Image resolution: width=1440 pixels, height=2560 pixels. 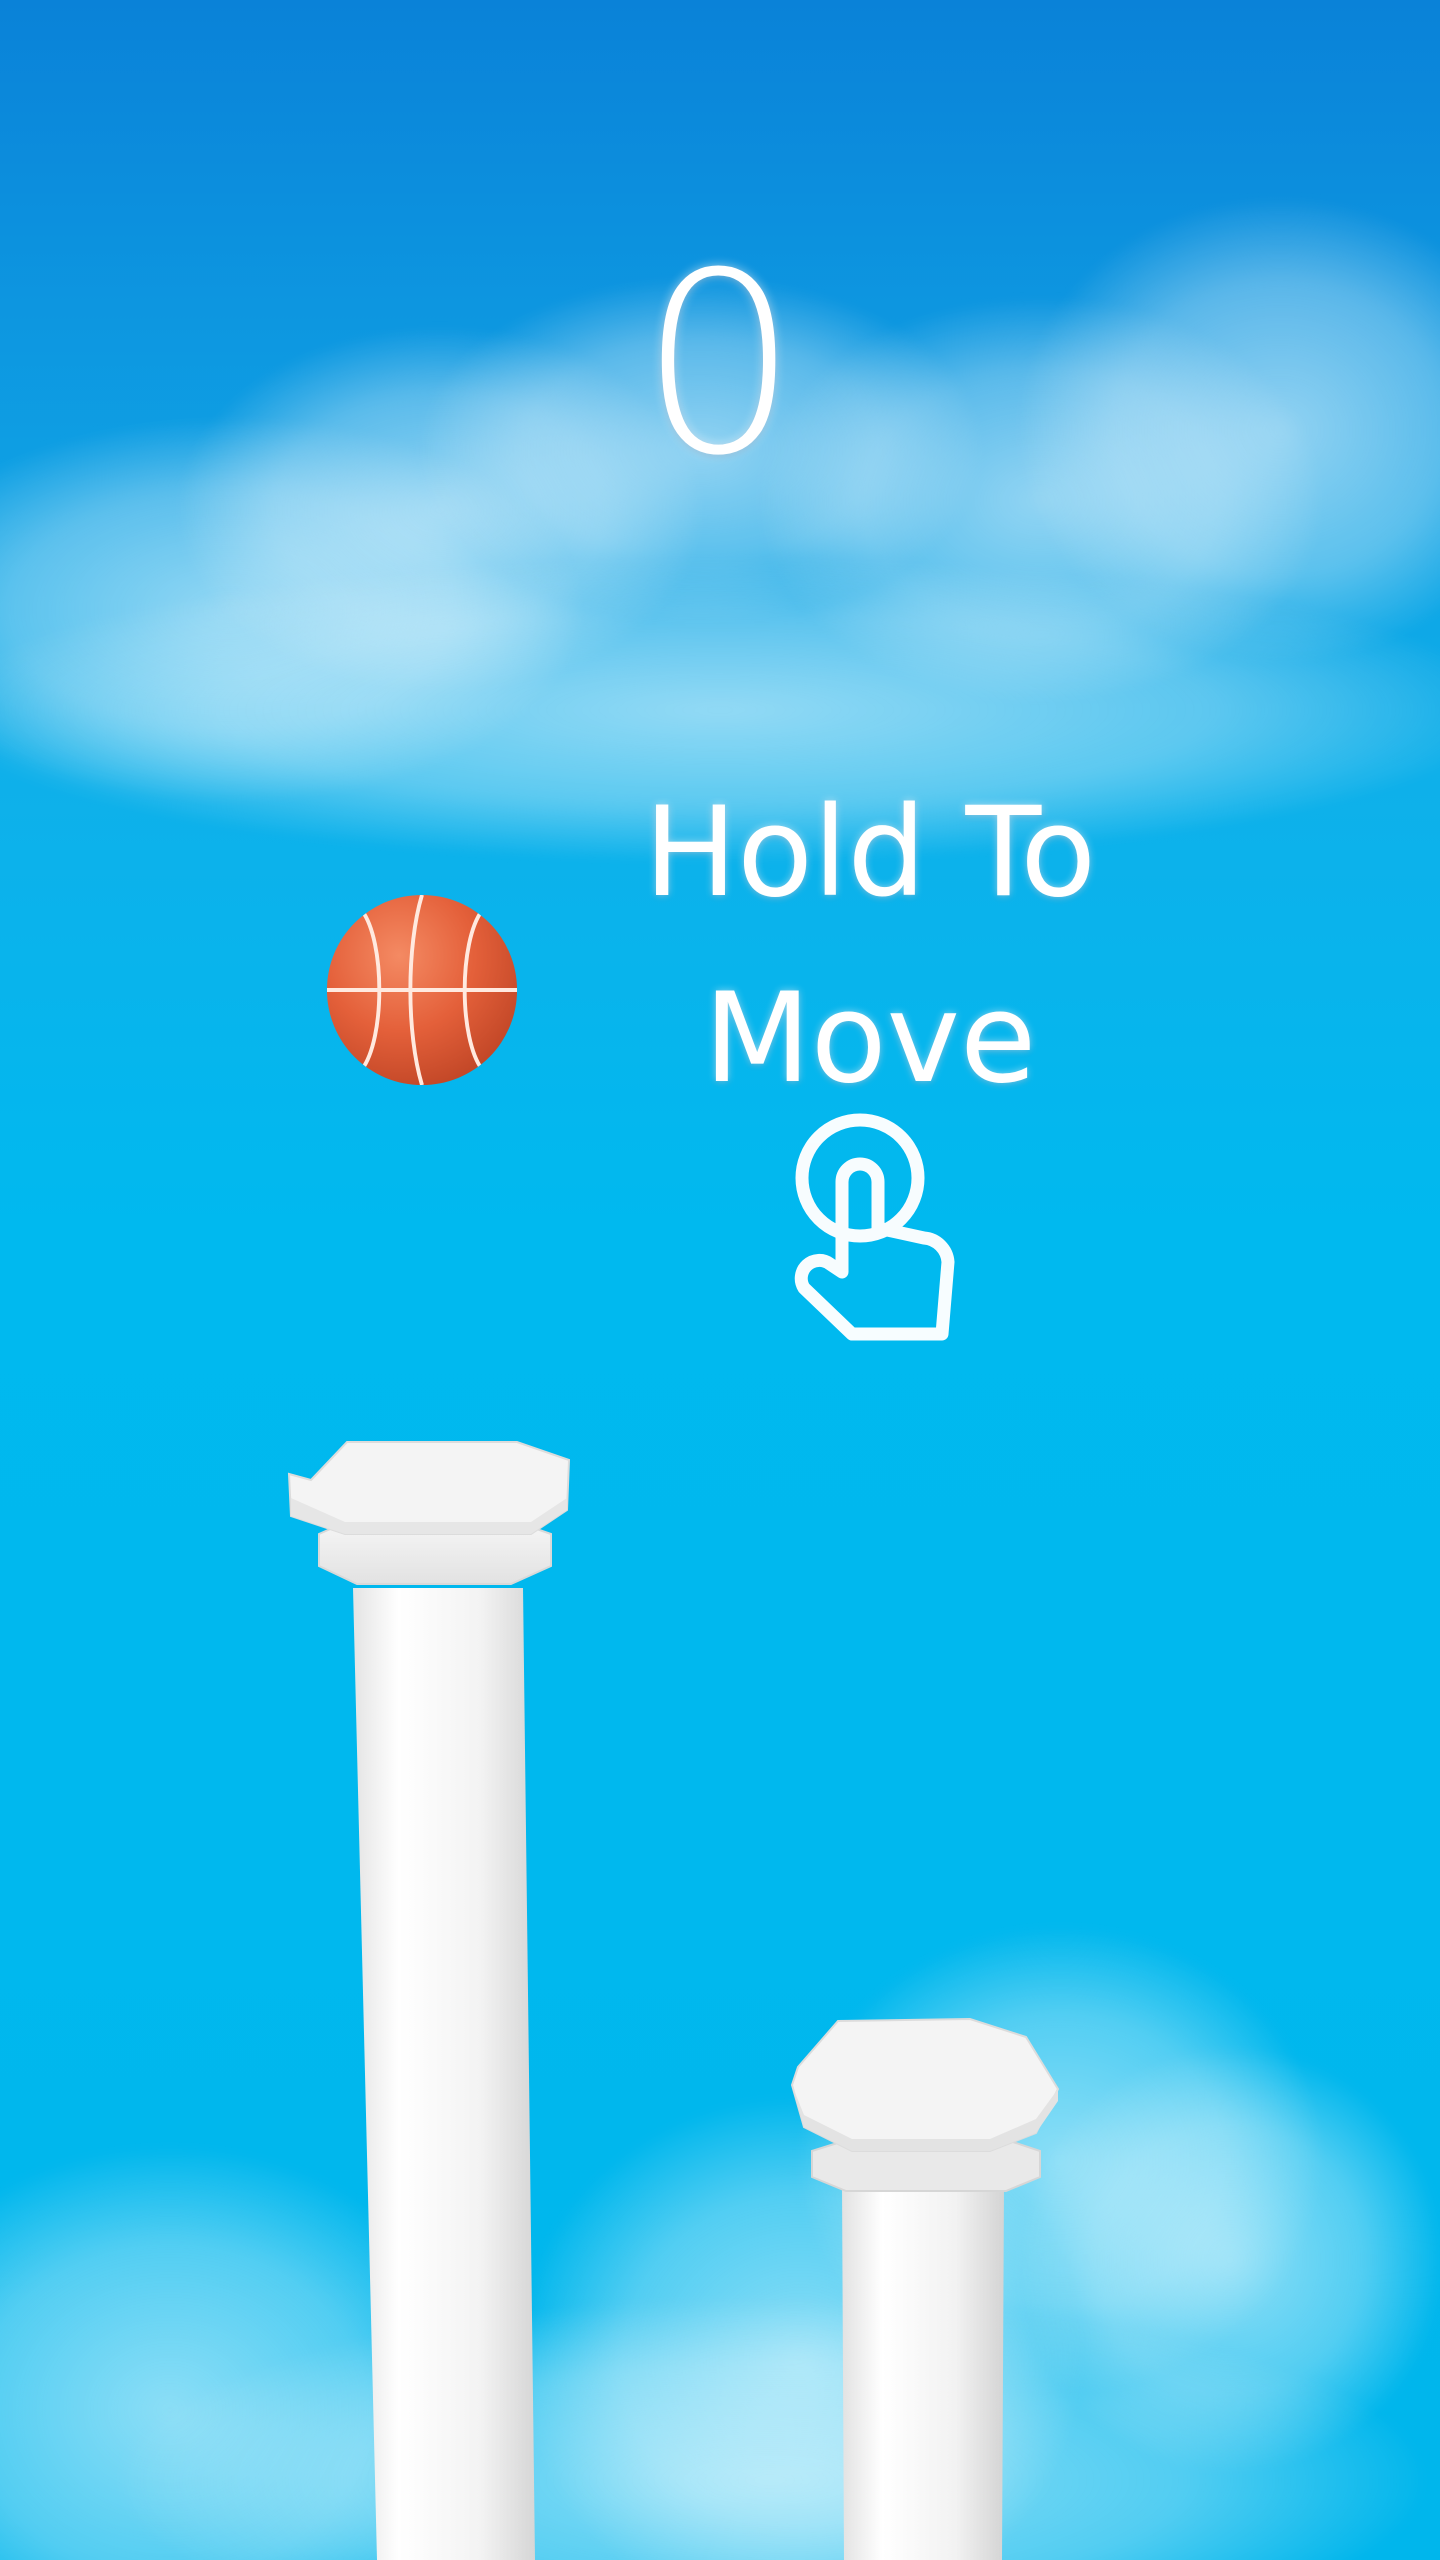 What do you see at coordinates (874, 1227) in the screenshot?
I see `tap-hand-icon` at bounding box center [874, 1227].